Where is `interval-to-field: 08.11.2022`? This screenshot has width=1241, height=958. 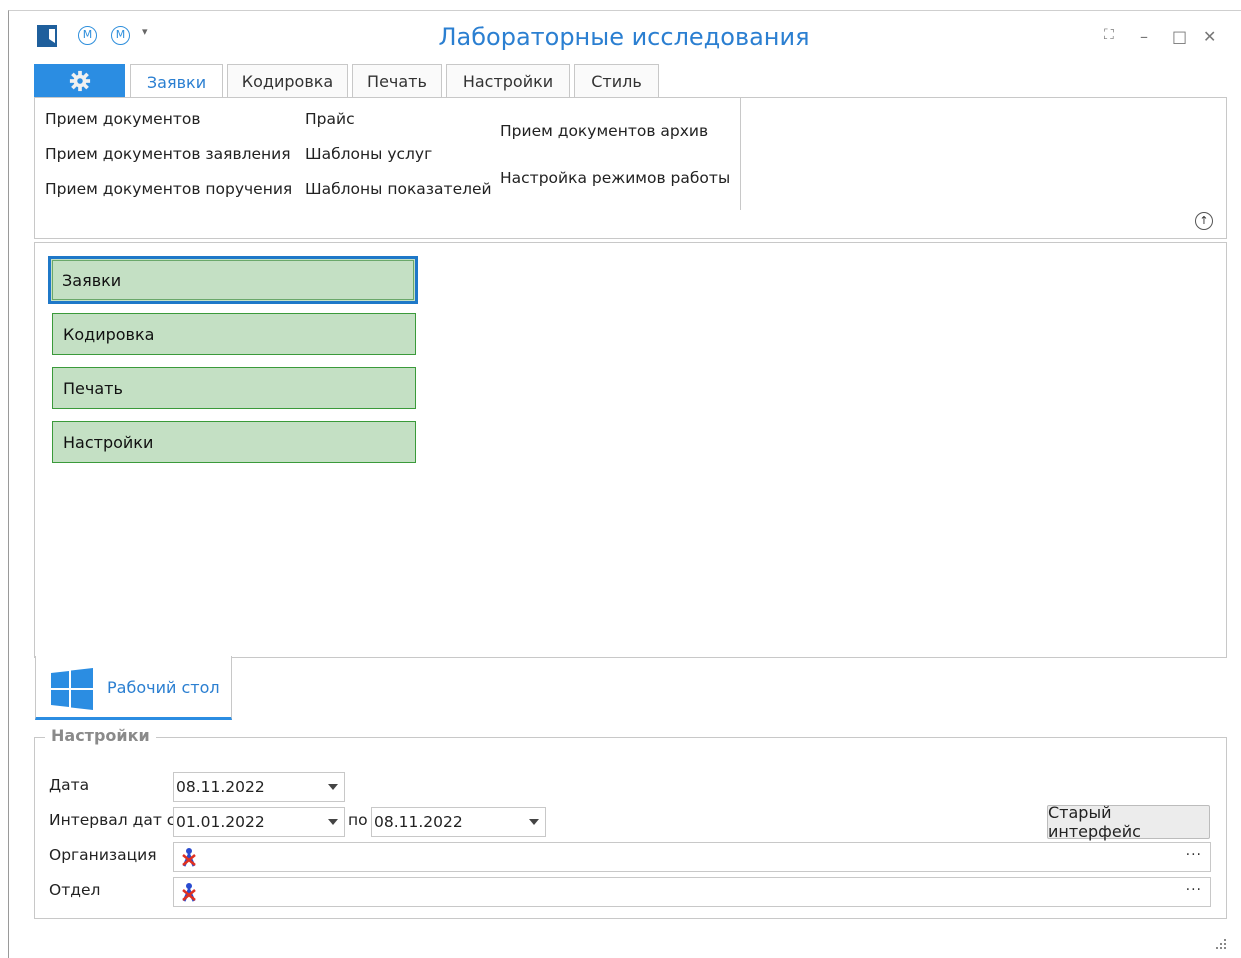
interval-to-field: 08.11.2022 is located at coordinates (458, 822).